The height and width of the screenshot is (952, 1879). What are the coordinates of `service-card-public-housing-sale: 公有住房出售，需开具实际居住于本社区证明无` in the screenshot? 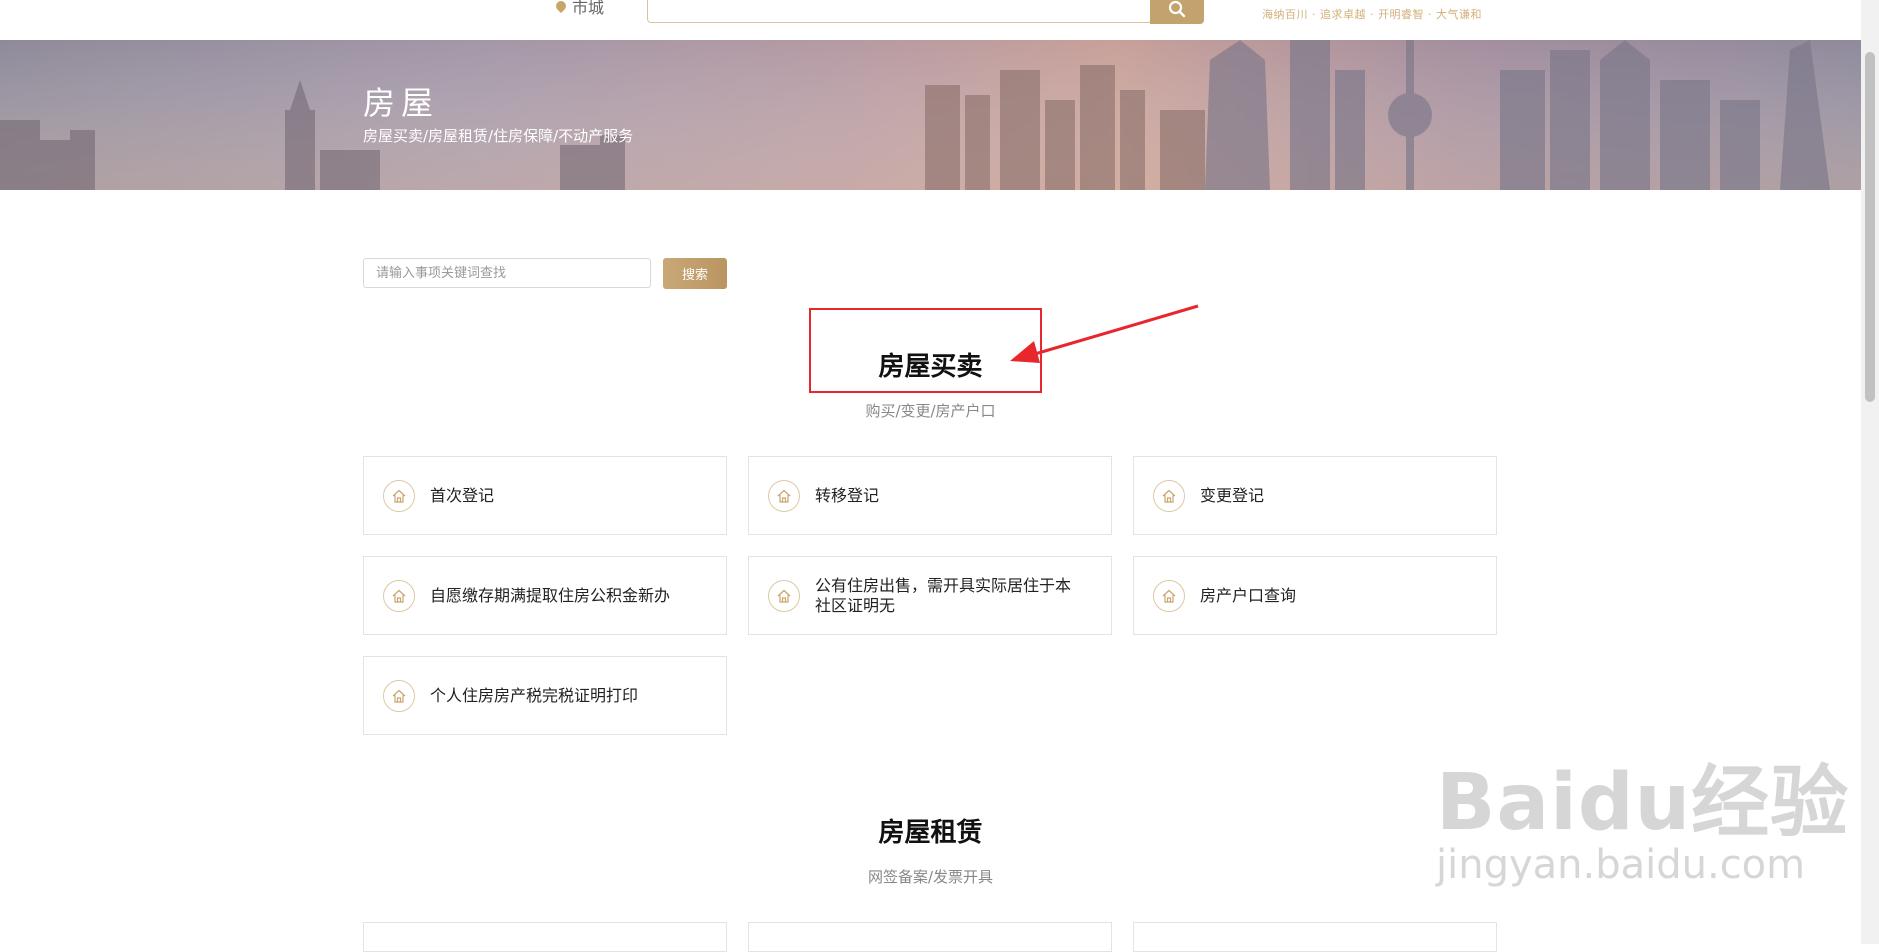 It's located at (930, 595).